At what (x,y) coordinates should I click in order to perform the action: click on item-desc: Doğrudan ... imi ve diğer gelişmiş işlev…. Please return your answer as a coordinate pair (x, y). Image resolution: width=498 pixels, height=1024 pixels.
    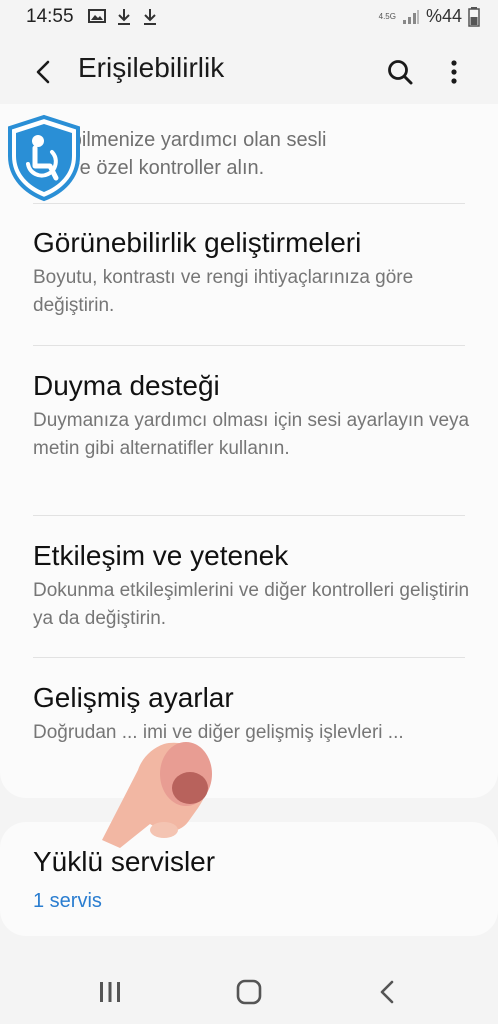
    Looking at the image, I should click on (218, 732).